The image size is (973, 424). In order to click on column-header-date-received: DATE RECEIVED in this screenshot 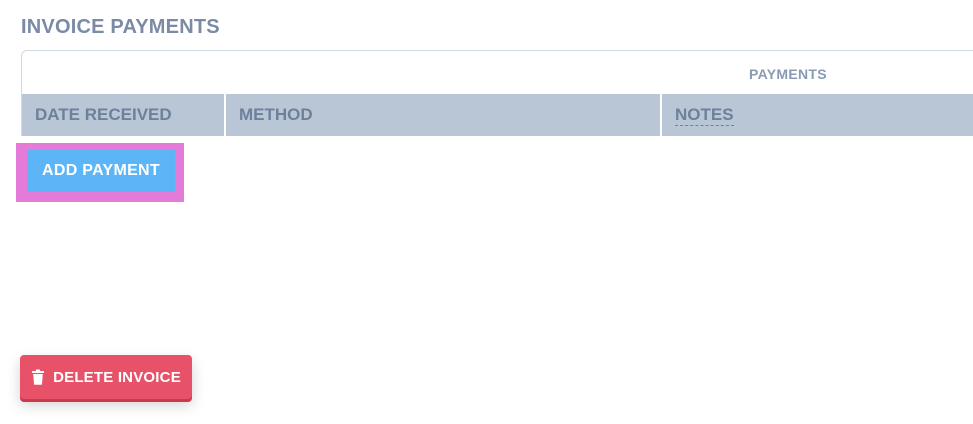, I will do `click(124, 115)`.